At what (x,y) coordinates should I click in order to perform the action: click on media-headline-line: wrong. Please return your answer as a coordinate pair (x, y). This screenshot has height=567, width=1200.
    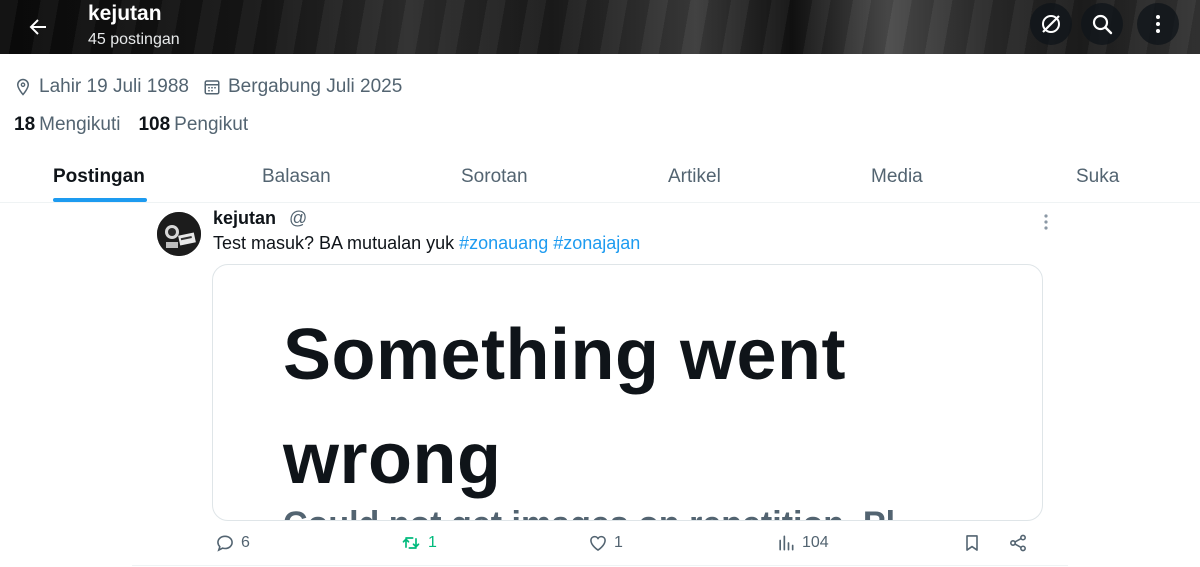
    Looking at the image, I should click on (392, 459).